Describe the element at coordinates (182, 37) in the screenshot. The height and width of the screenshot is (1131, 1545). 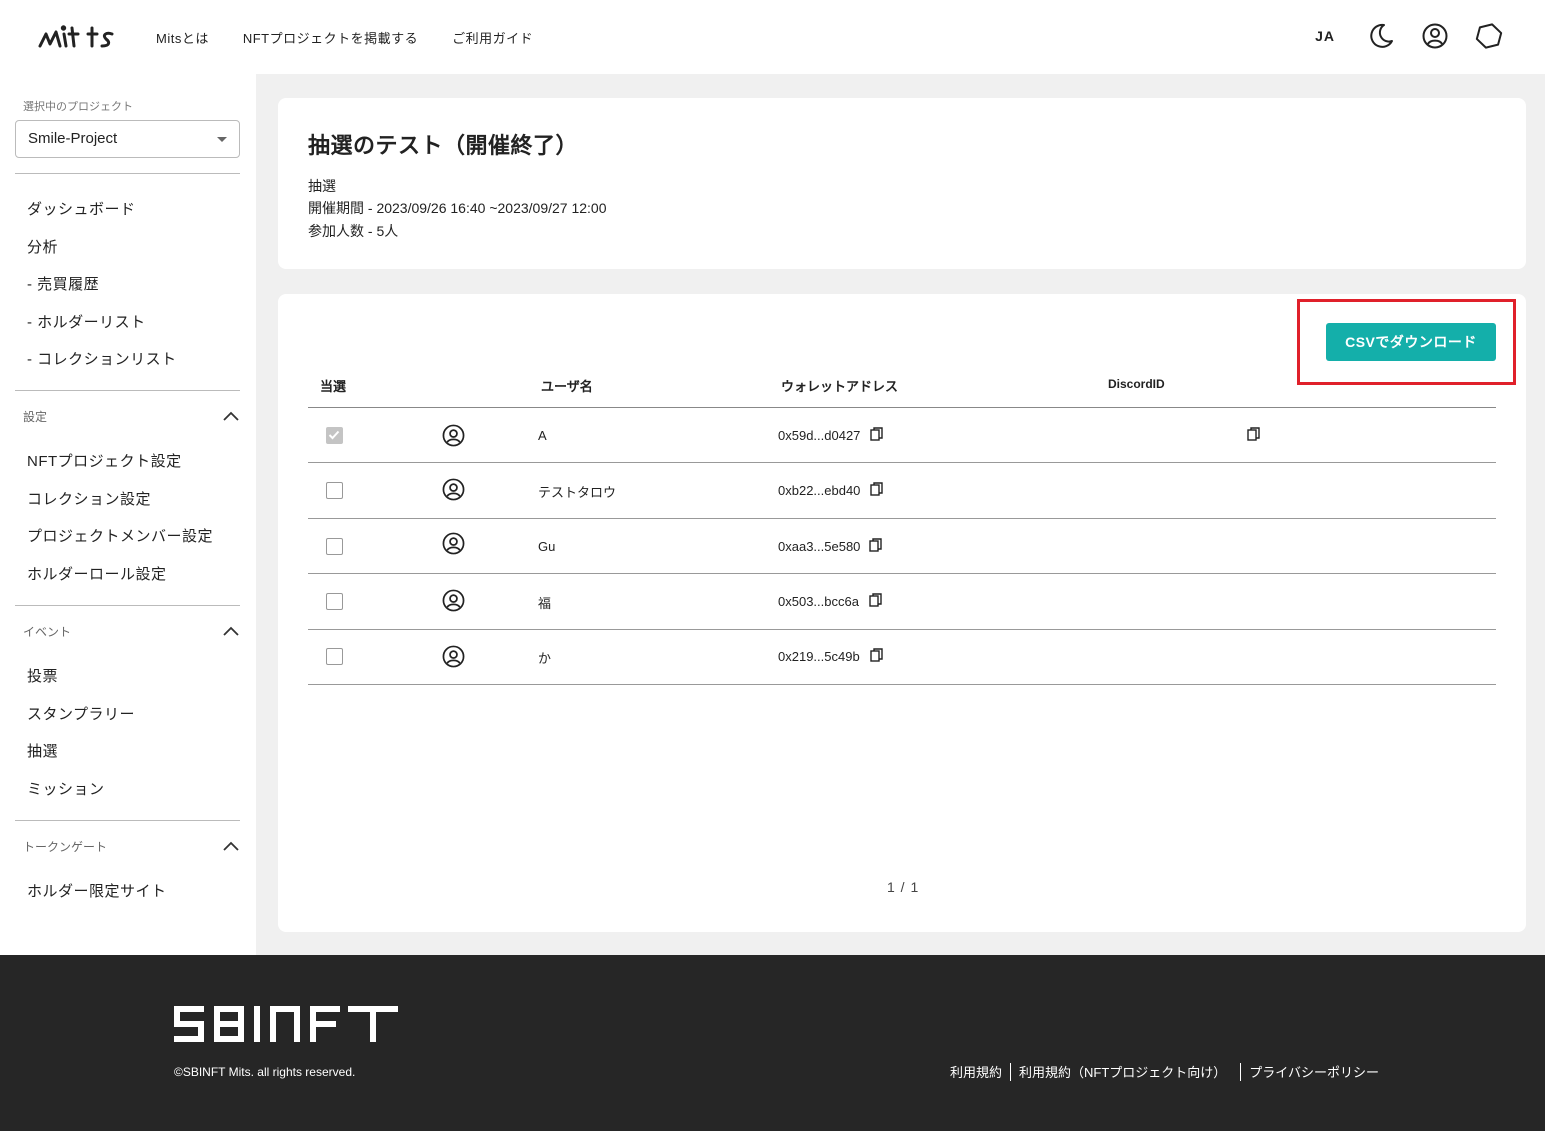
I see `nav-about: Mitsとは` at that location.